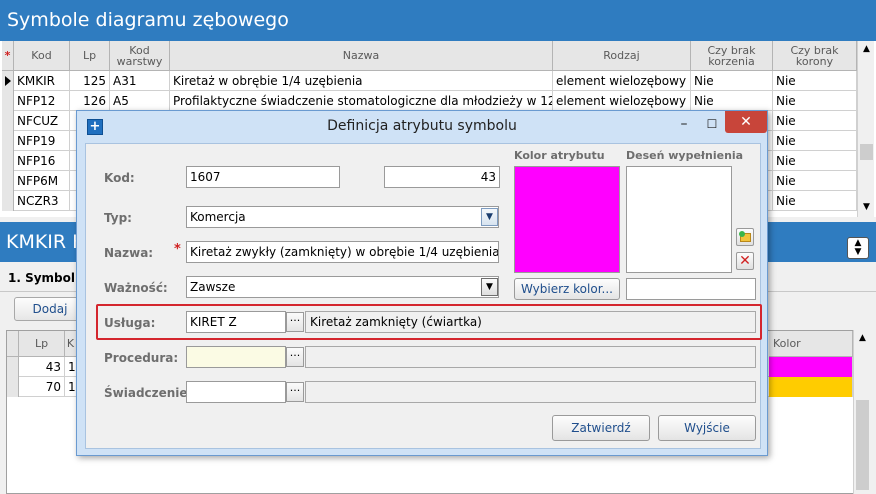 The width and height of the screenshot is (876, 494). Describe the element at coordinates (691, 289) in the screenshot. I see `pattern-field` at that location.